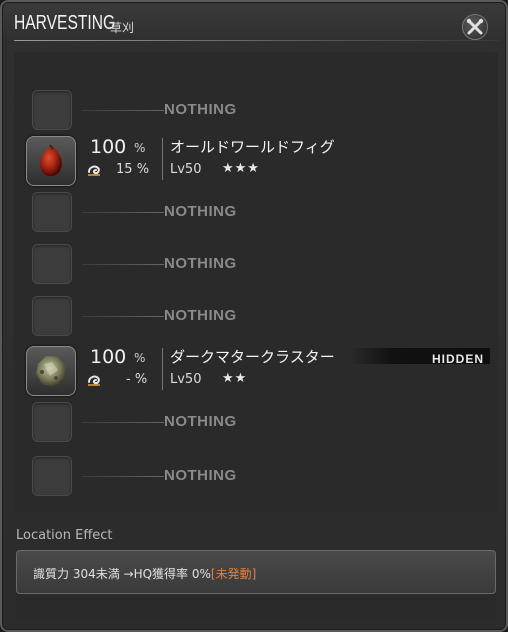 The height and width of the screenshot is (632, 508). What do you see at coordinates (233, 574) in the screenshot?
I see `location-effect-status: [未発動]` at bounding box center [233, 574].